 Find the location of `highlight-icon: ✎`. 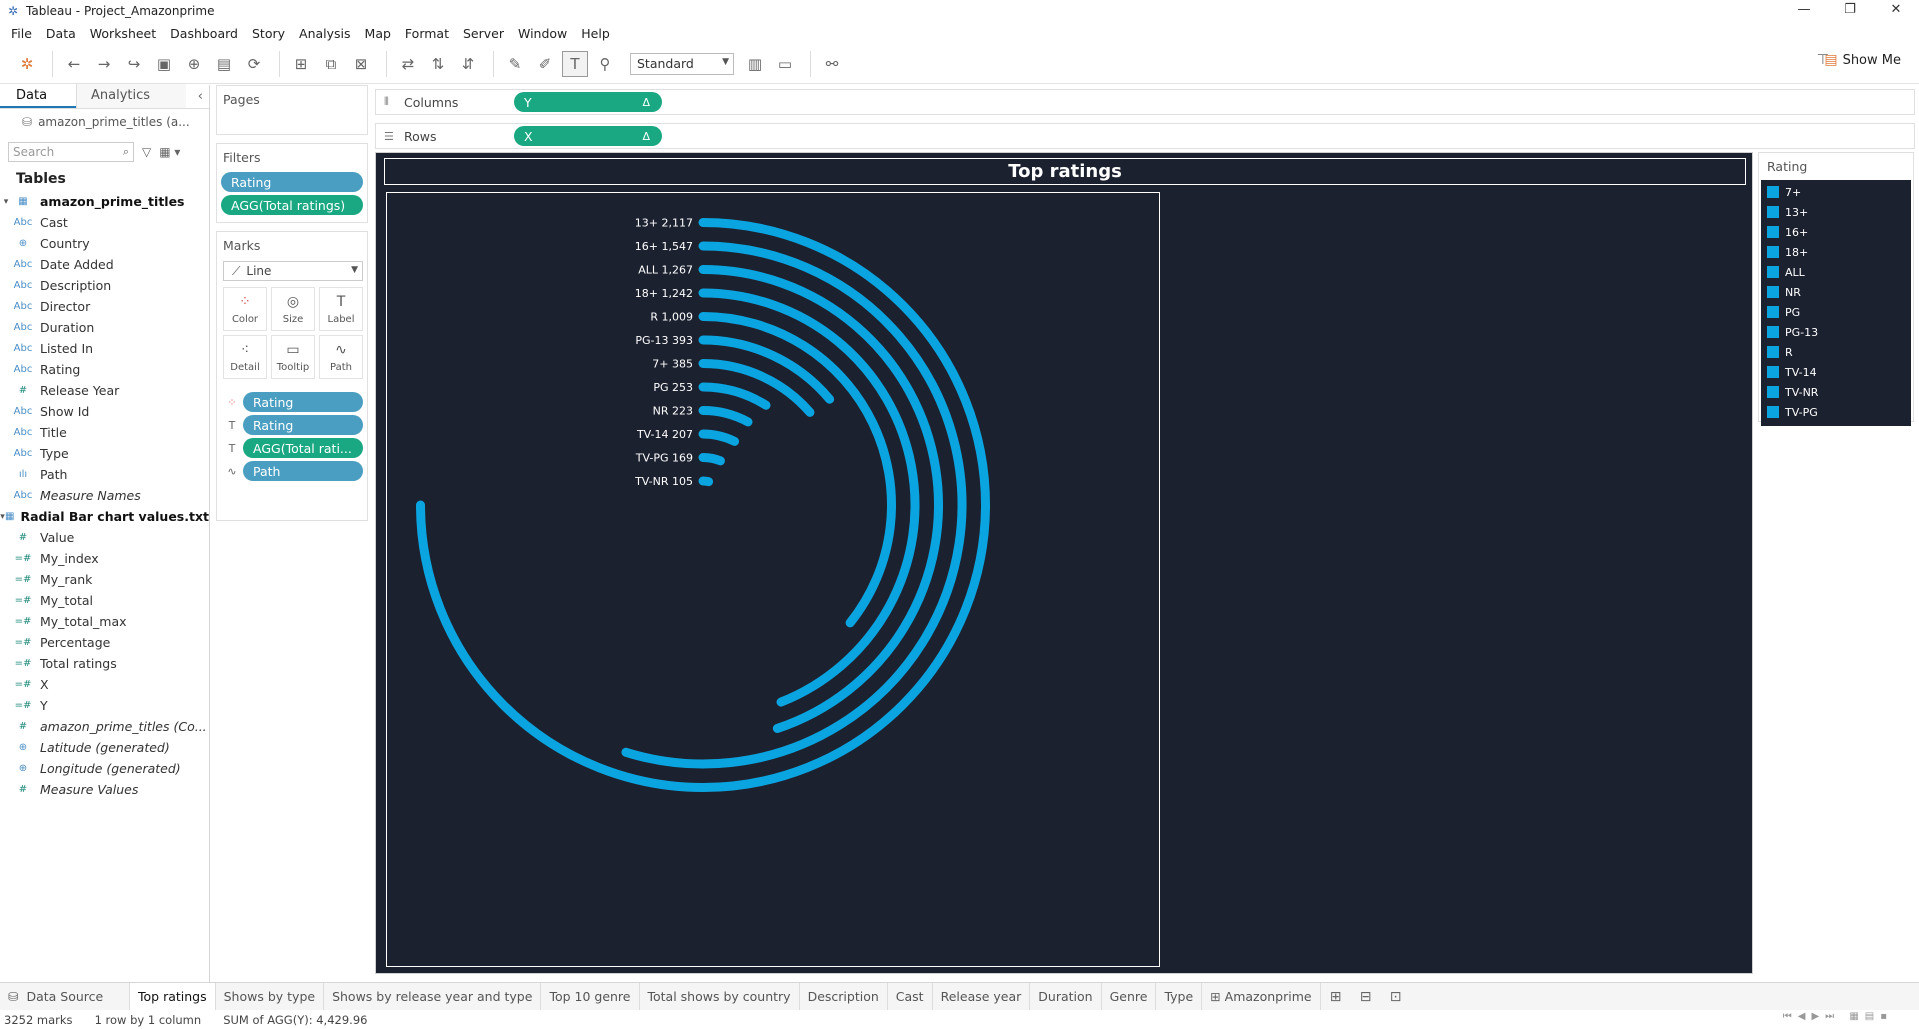

highlight-icon: ✎ is located at coordinates (515, 64).